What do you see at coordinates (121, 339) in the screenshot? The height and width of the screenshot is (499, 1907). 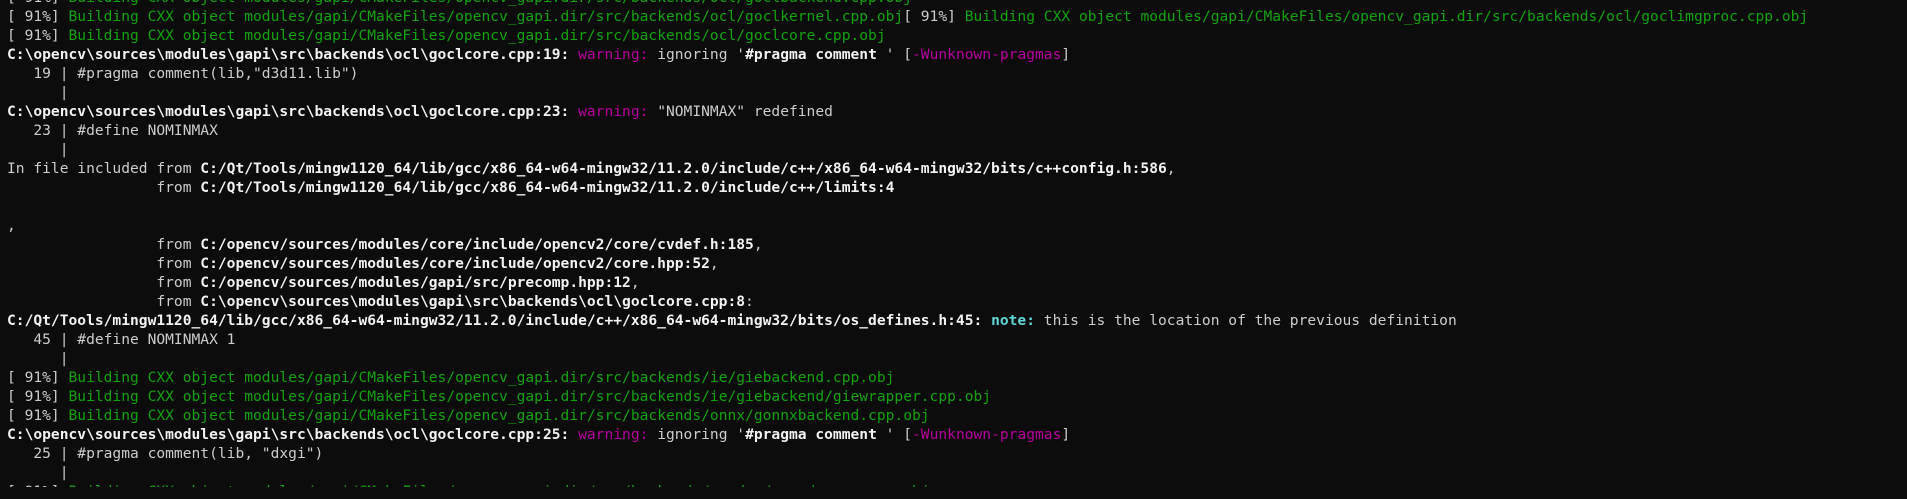 I see `terminal-text-segment: 45 | #define NOMINMAX 1` at bounding box center [121, 339].